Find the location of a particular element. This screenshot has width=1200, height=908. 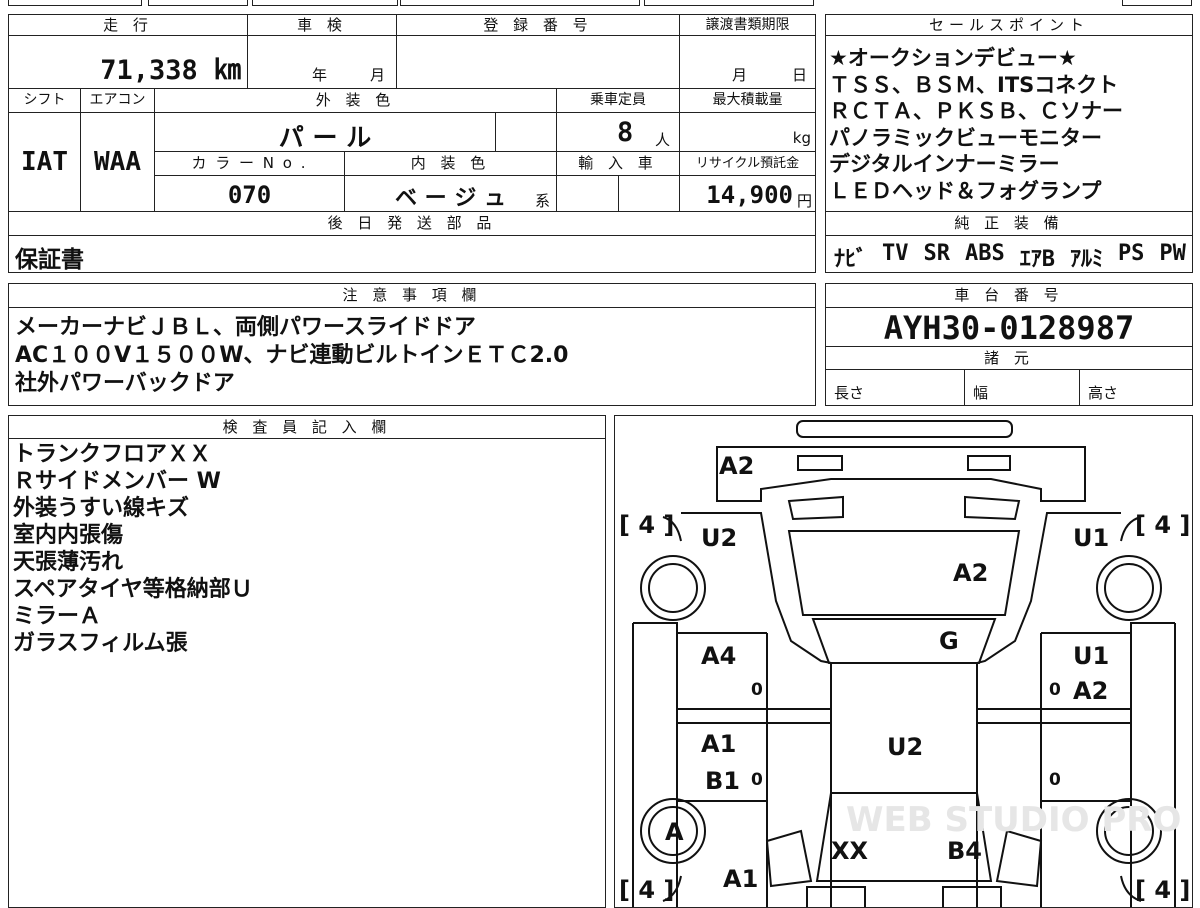

exterior-color-value-cell: パ ー ル is located at coordinates (325, 132).